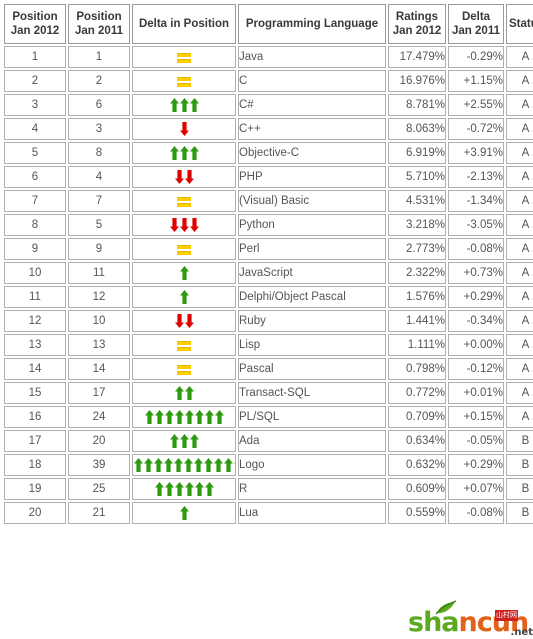 Image resolution: width=533 pixels, height=639 pixels. What do you see at coordinates (476, 321) in the screenshot?
I see `cell-delta-ratings: -0.34%` at bounding box center [476, 321].